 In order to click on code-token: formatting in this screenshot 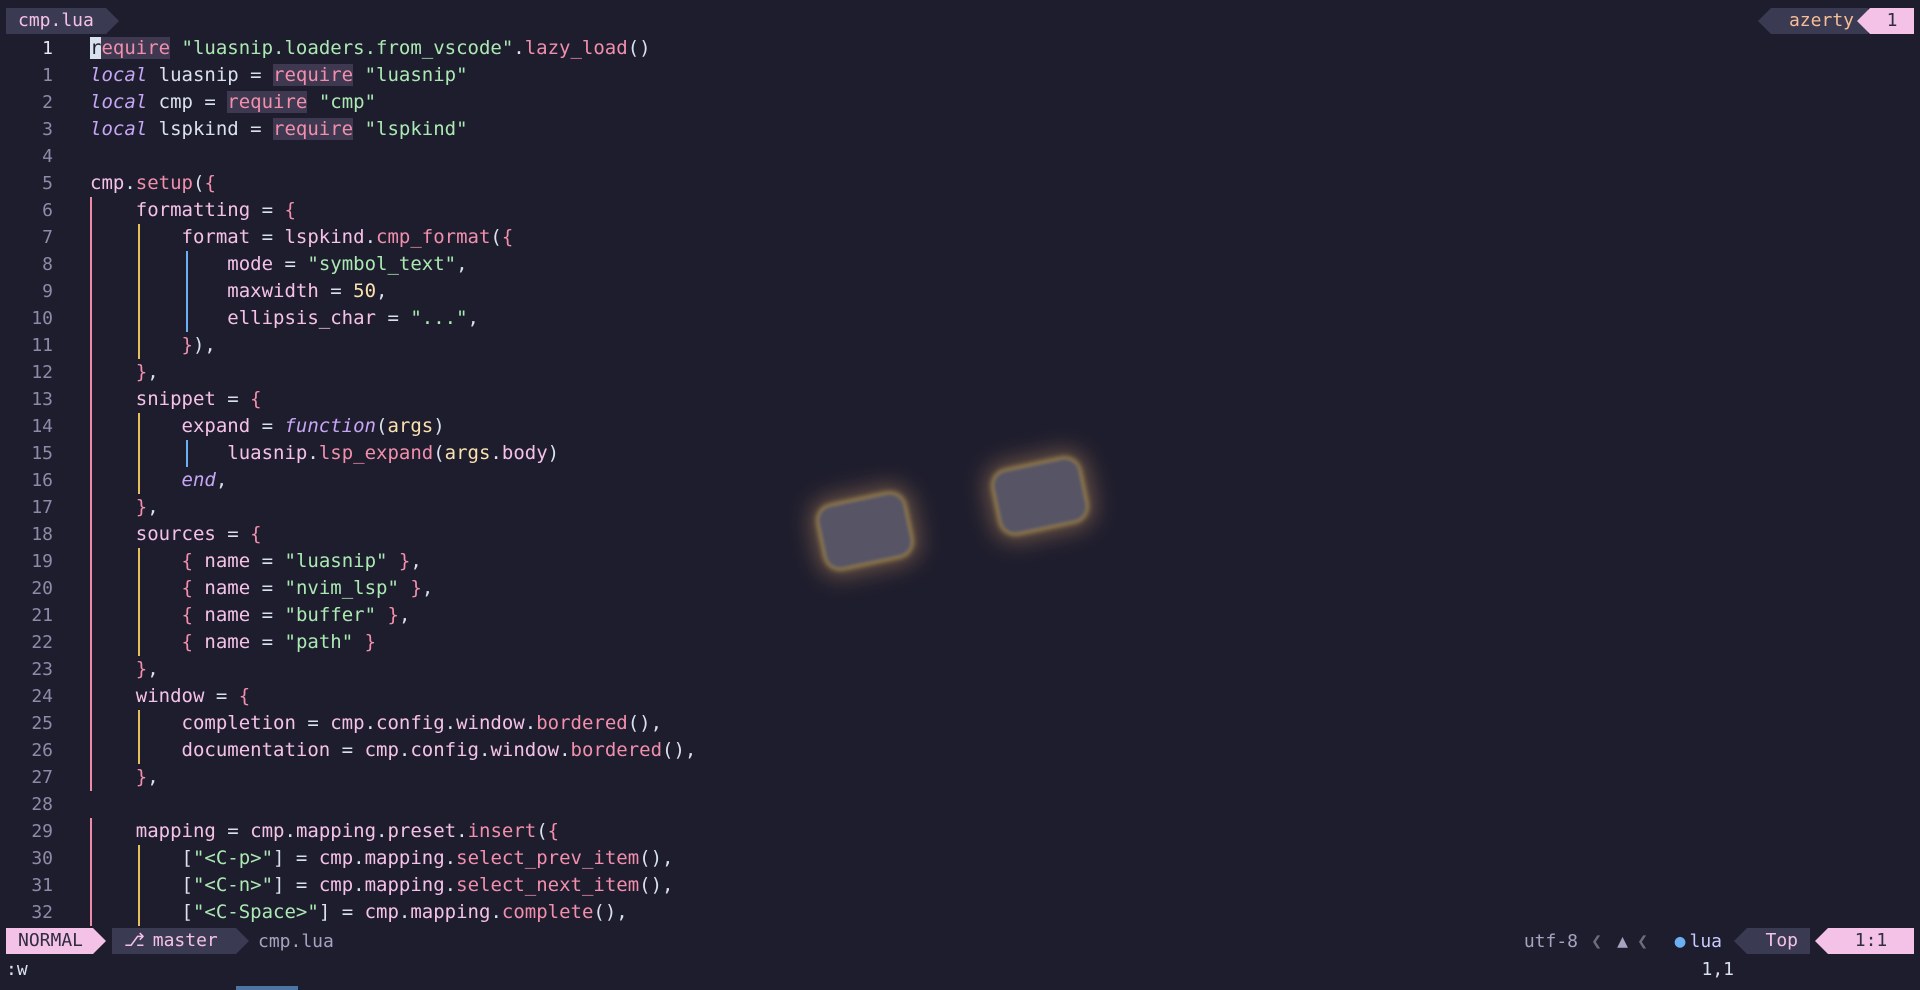, I will do `click(193, 210)`.